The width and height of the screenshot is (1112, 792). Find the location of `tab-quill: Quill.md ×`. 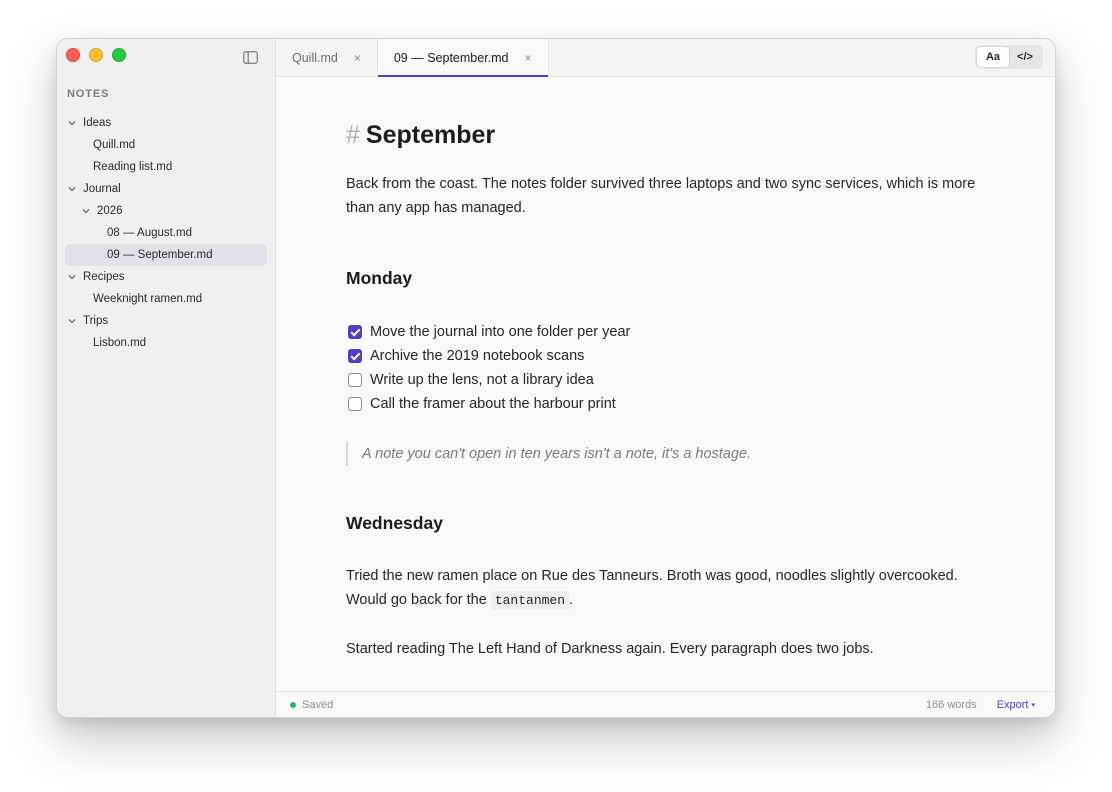

tab-quill: Quill.md × is located at coordinates (327, 57).